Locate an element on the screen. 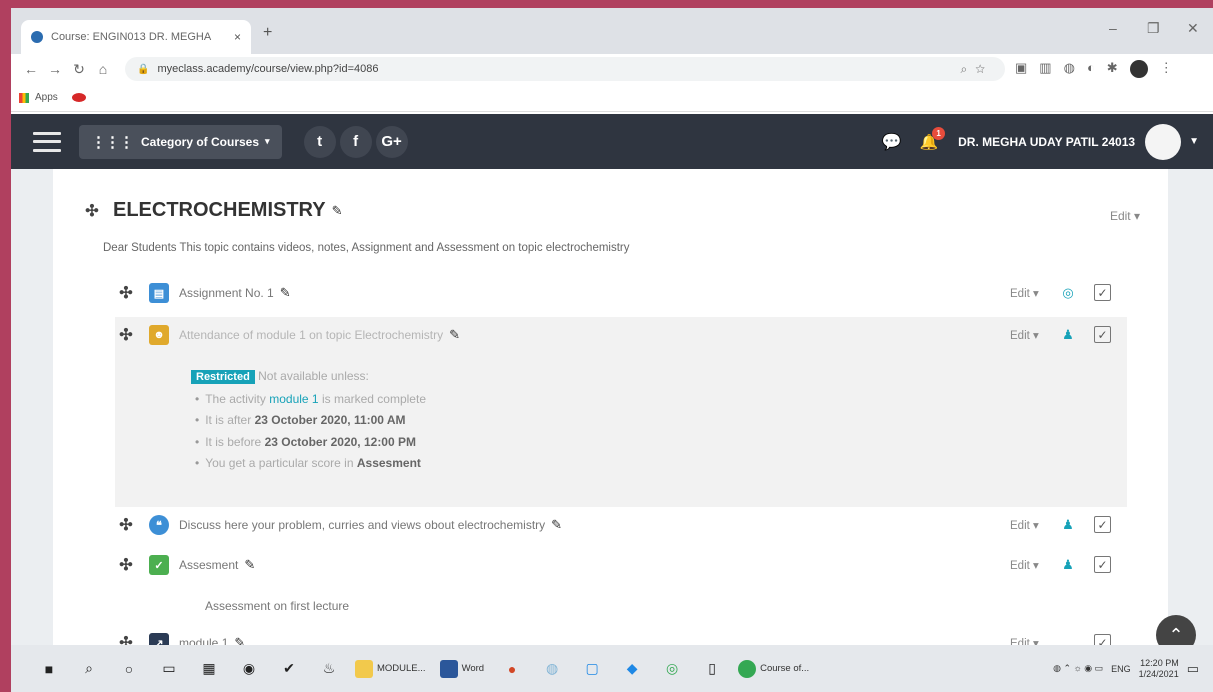 The height and width of the screenshot is (692, 1213). chrome-icon: ◎ is located at coordinates (672, 669).